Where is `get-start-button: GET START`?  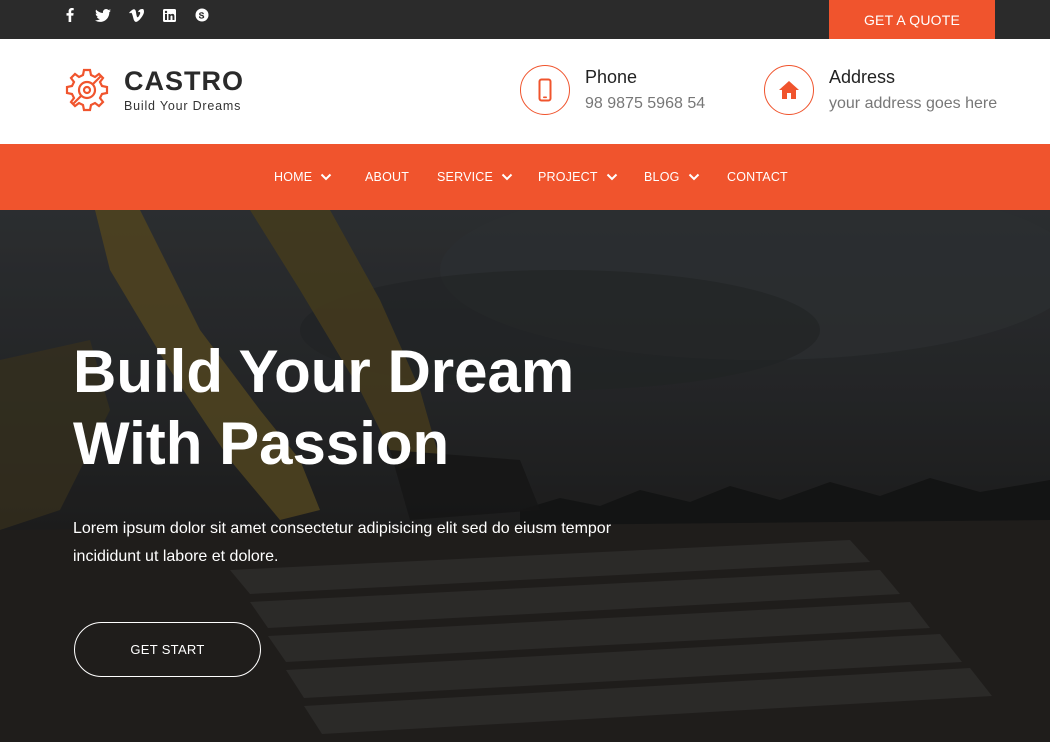 get-start-button: GET START is located at coordinates (167, 649).